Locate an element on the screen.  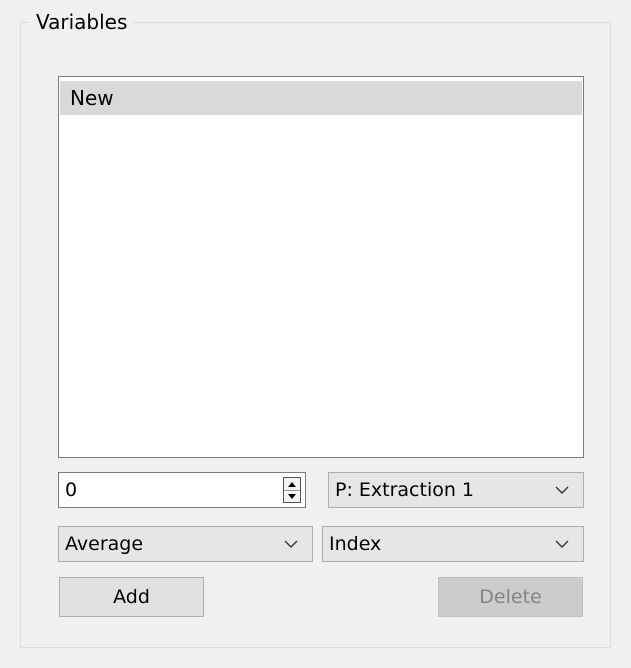
index-combobox-value: Index is located at coordinates (355, 544).